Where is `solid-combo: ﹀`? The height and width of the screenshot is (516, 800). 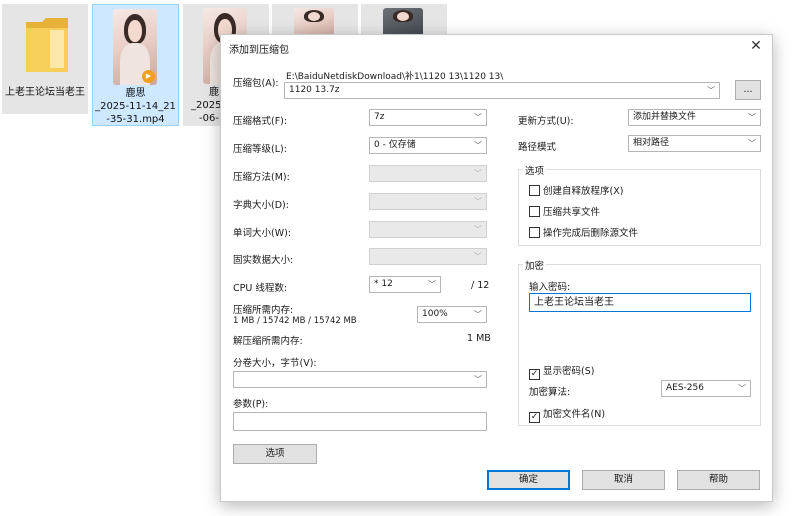
solid-combo: ﹀ is located at coordinates (428, 256).